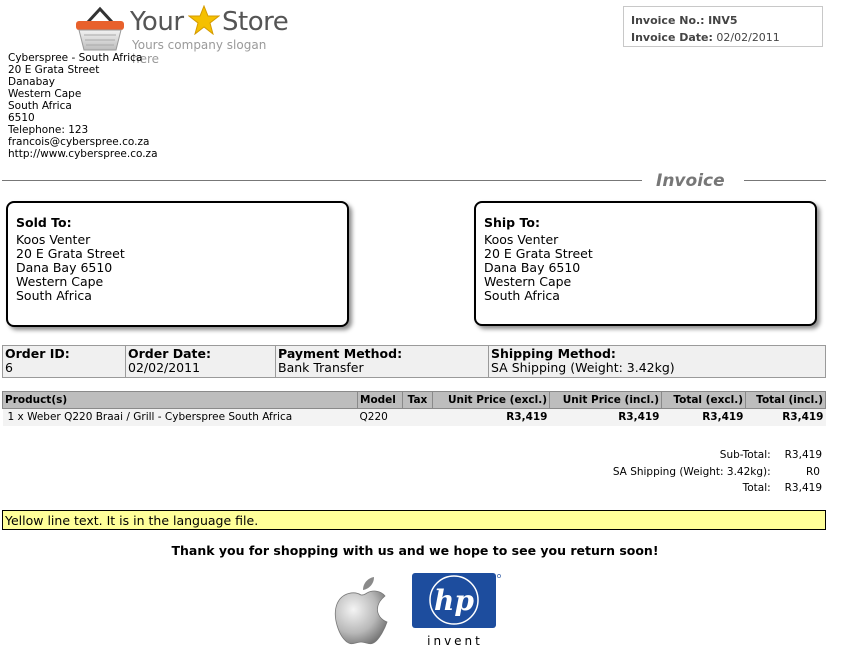 This screenshot has width=844, height=665. Describe the element at coordinates (164, 367) in the screenshot. I see `order-date: 02/02/2011` at that location.